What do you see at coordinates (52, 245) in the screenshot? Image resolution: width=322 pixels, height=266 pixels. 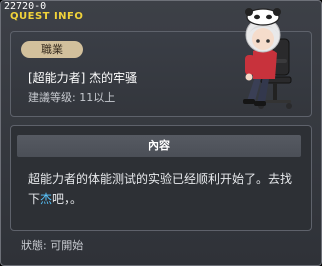 I see `quest-status: 狀態: 可開始` at bounding box center [52, 245].